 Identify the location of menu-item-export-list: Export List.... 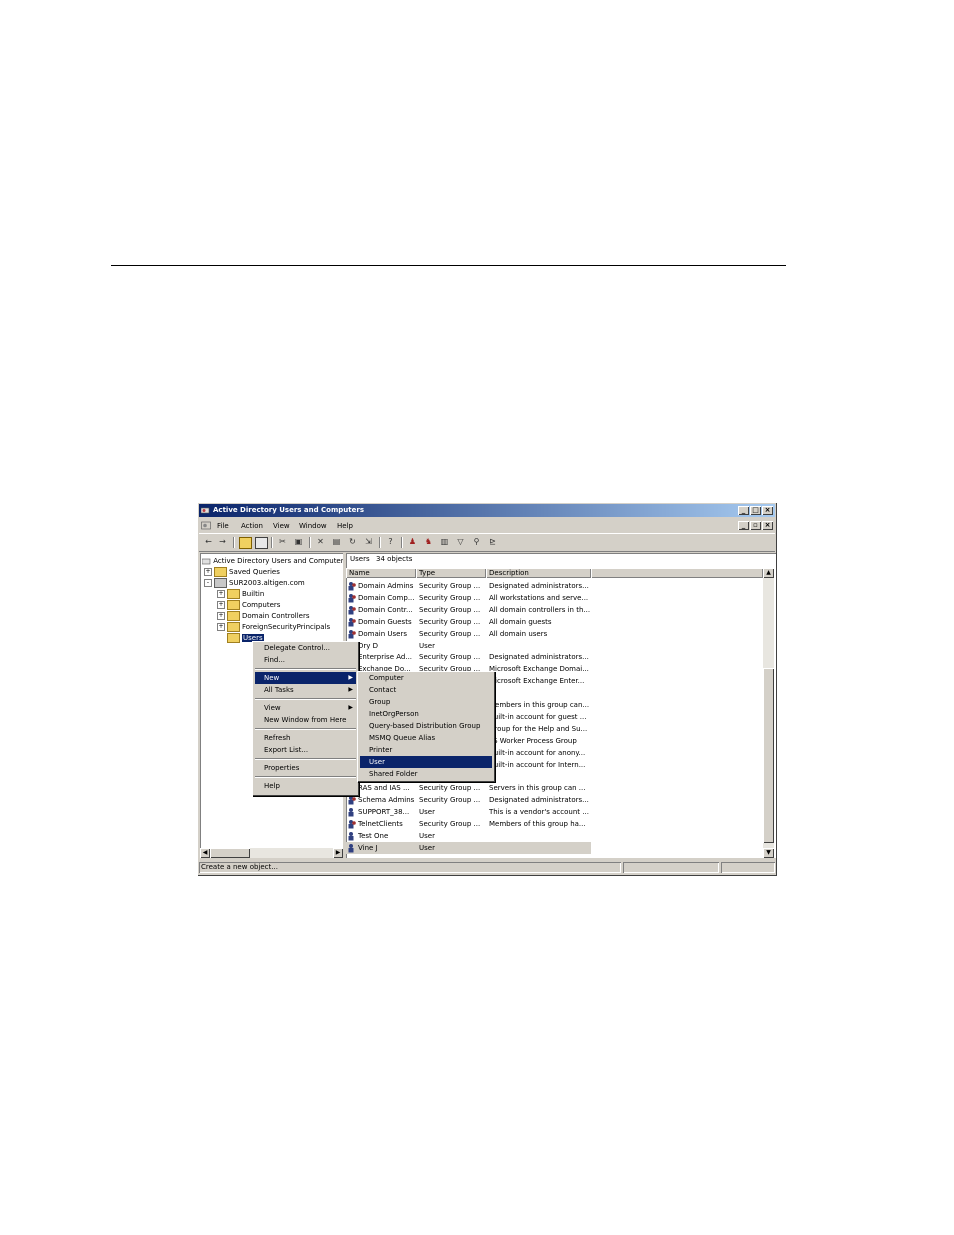
(305, 750).